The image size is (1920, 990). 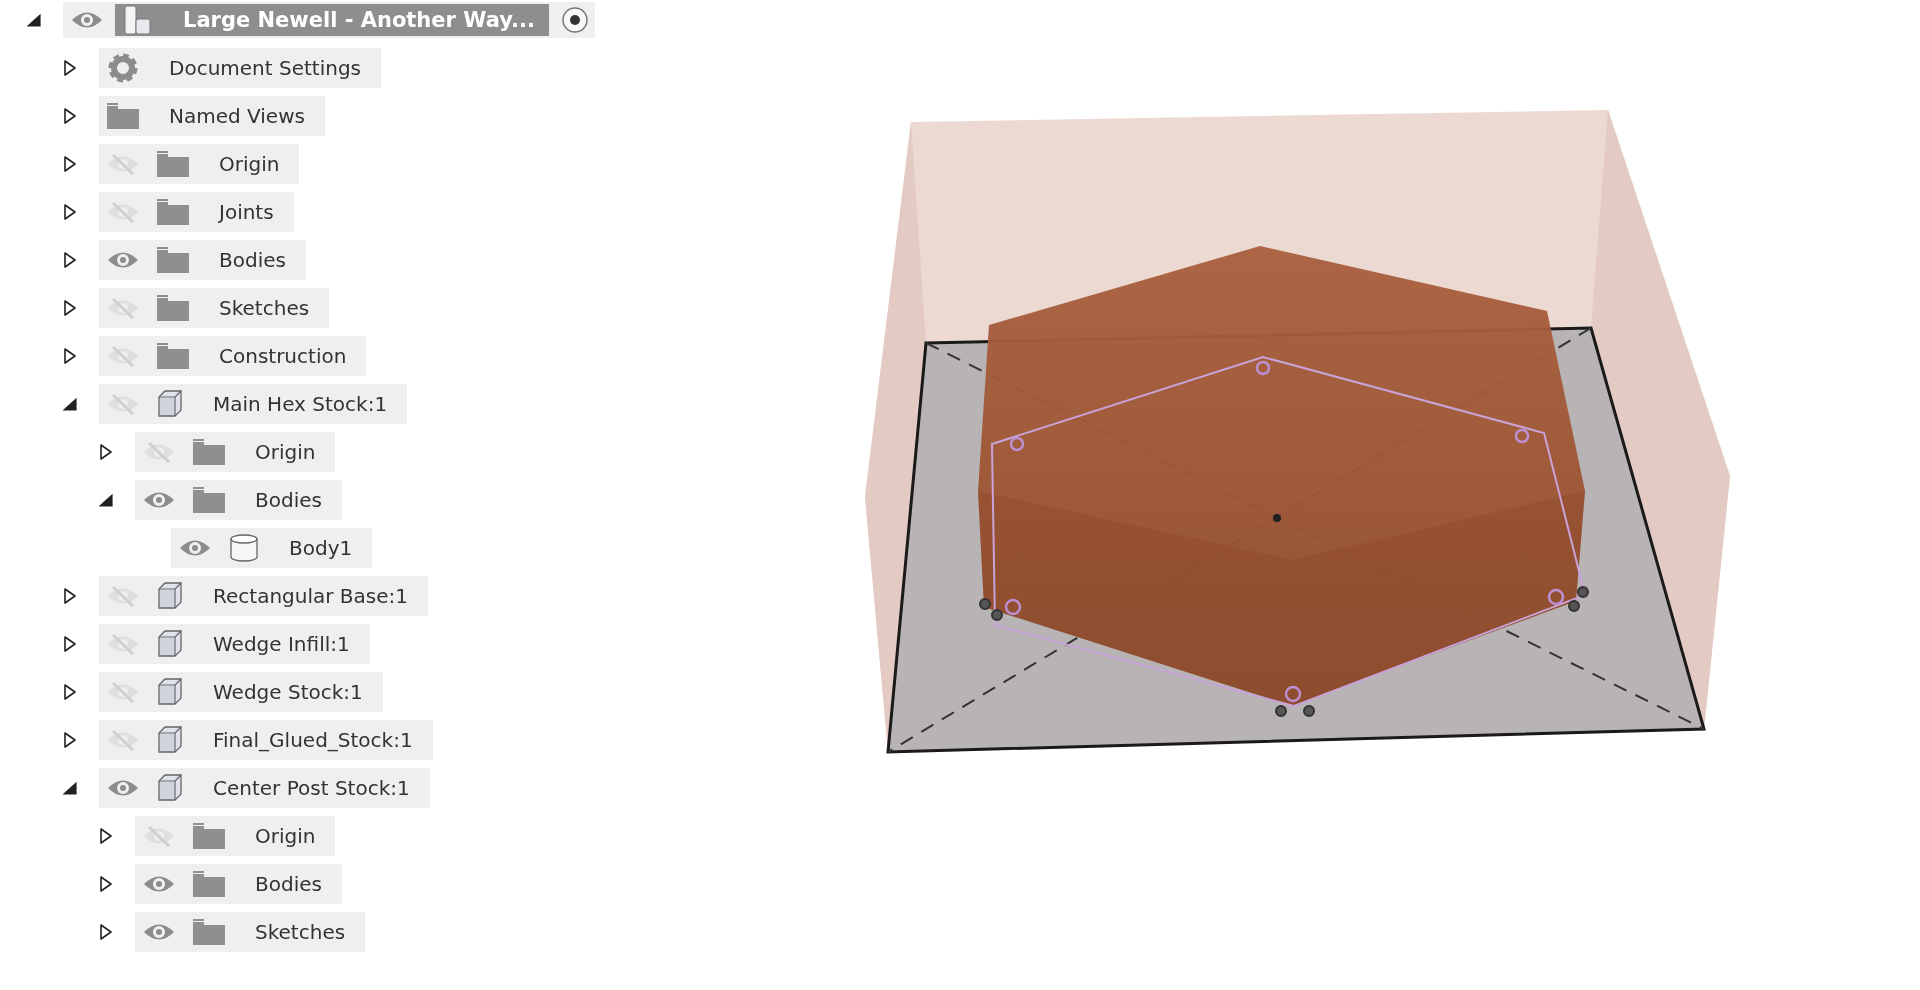 I want to click on settings-icon, so click(x=123, y=68).